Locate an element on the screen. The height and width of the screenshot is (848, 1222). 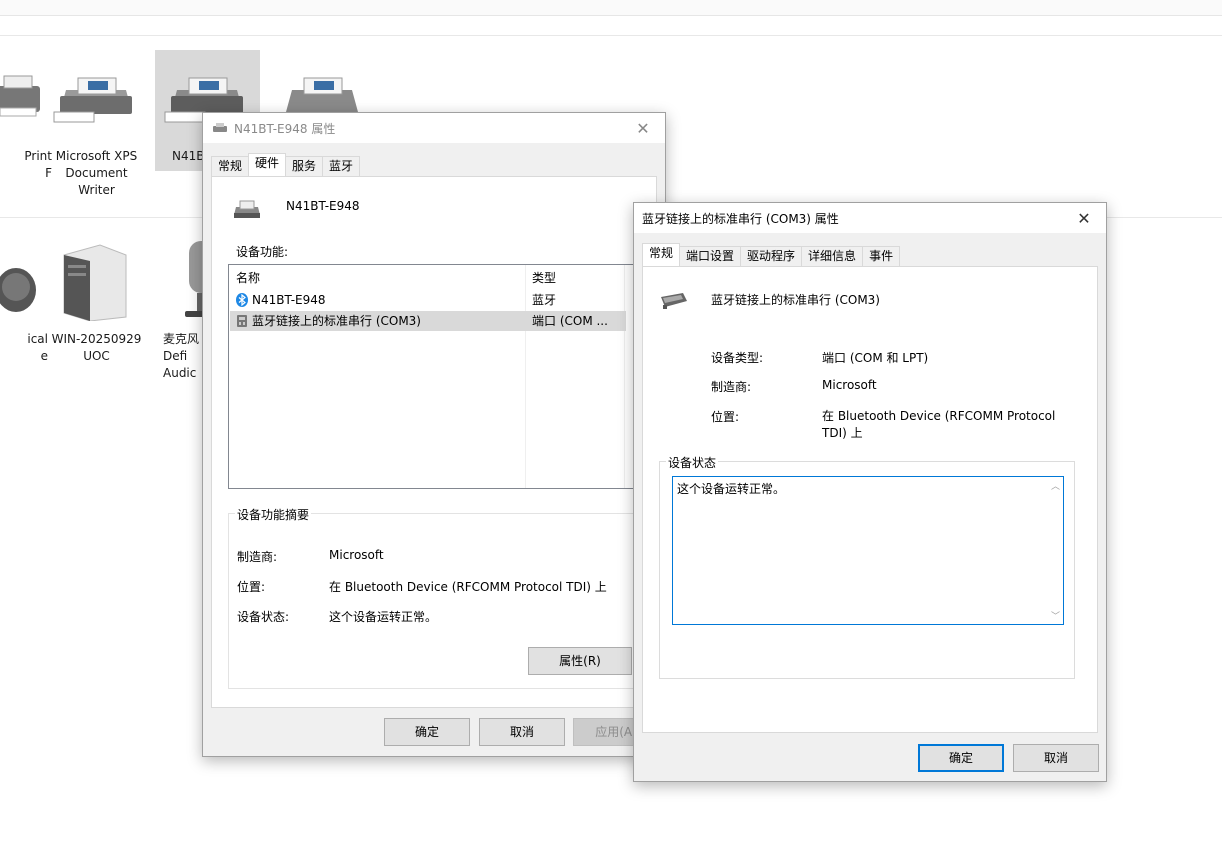
label-device-type: 设备类型: is located at coordinates (737, 358).